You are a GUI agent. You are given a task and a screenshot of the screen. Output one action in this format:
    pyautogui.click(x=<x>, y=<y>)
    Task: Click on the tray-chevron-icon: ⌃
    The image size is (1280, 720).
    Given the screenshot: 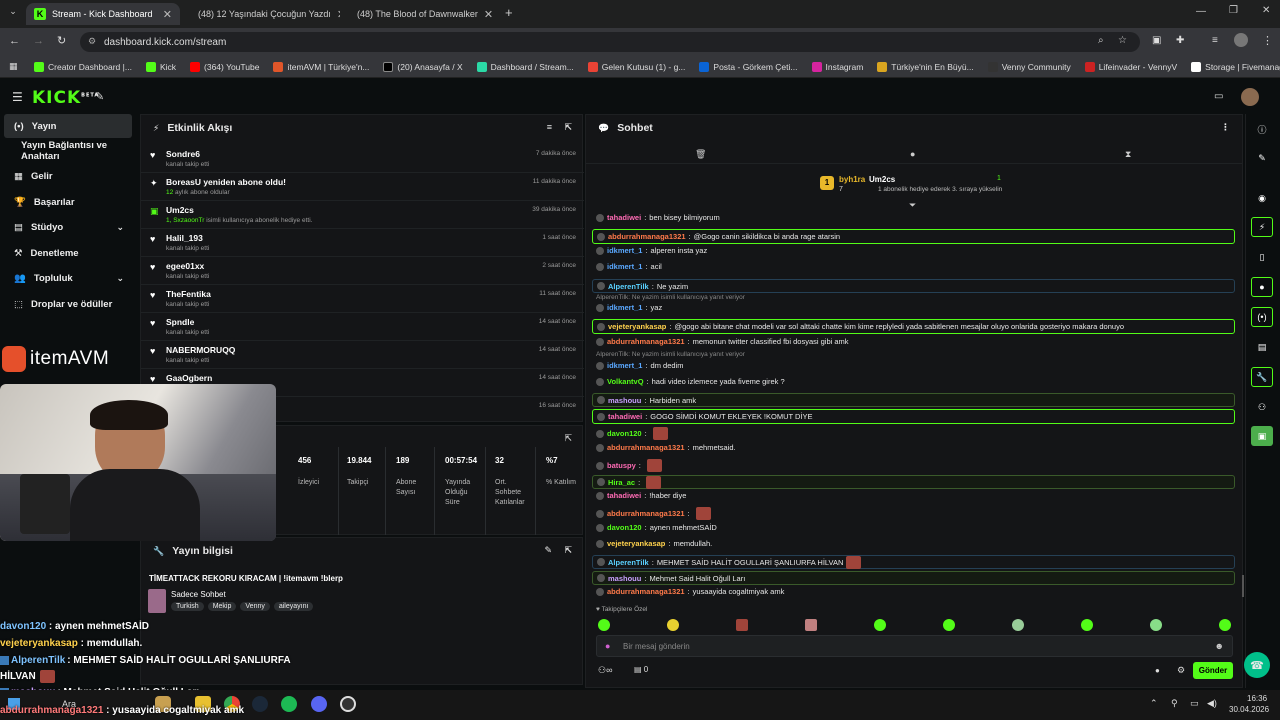 What is the action you would take?
    pyautogui.click(x=1154, y=703)
    